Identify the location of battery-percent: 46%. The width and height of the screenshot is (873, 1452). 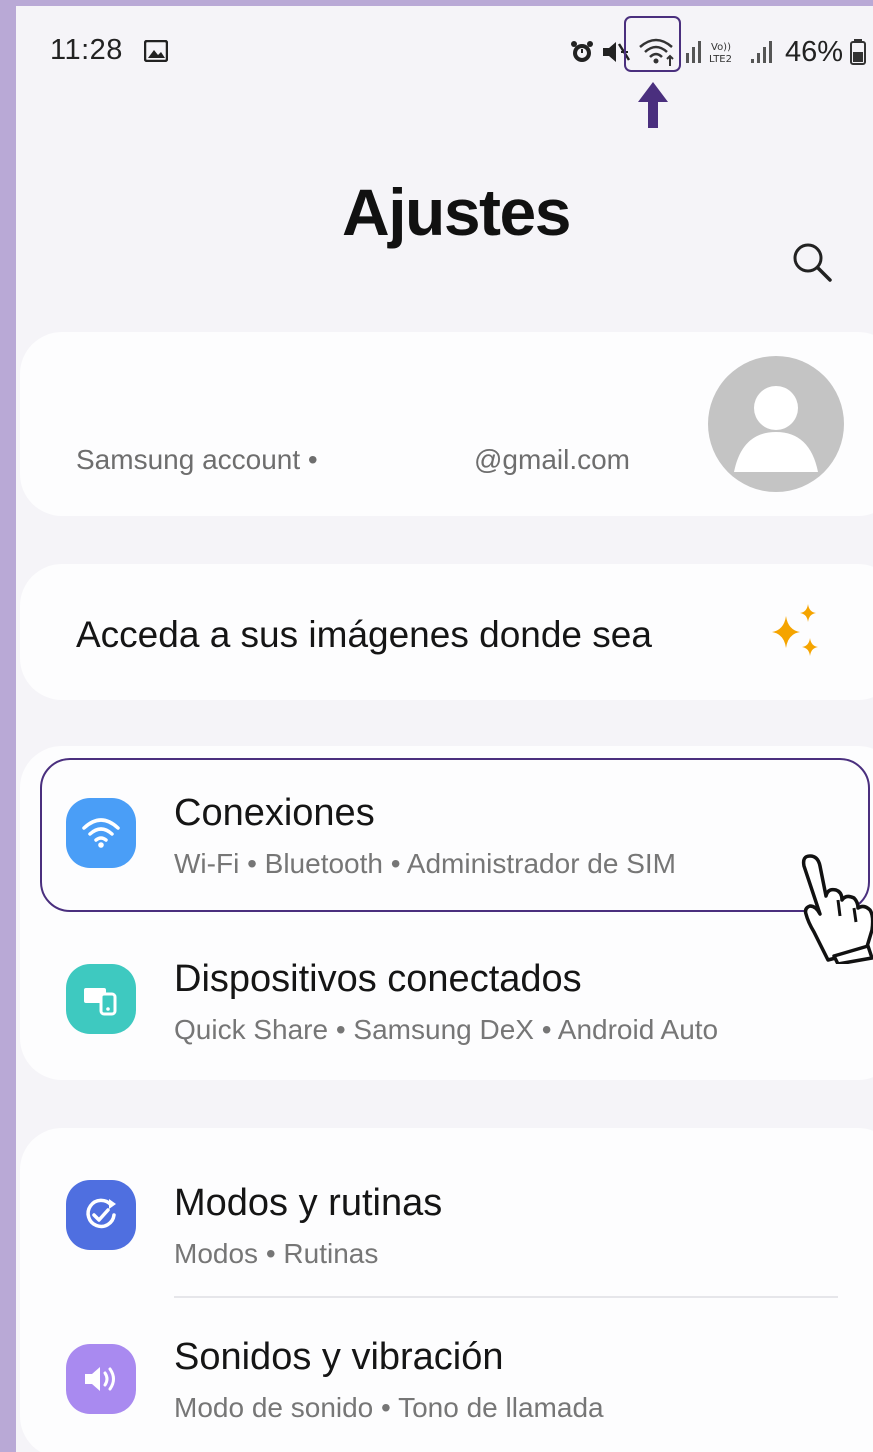
(813, 51).